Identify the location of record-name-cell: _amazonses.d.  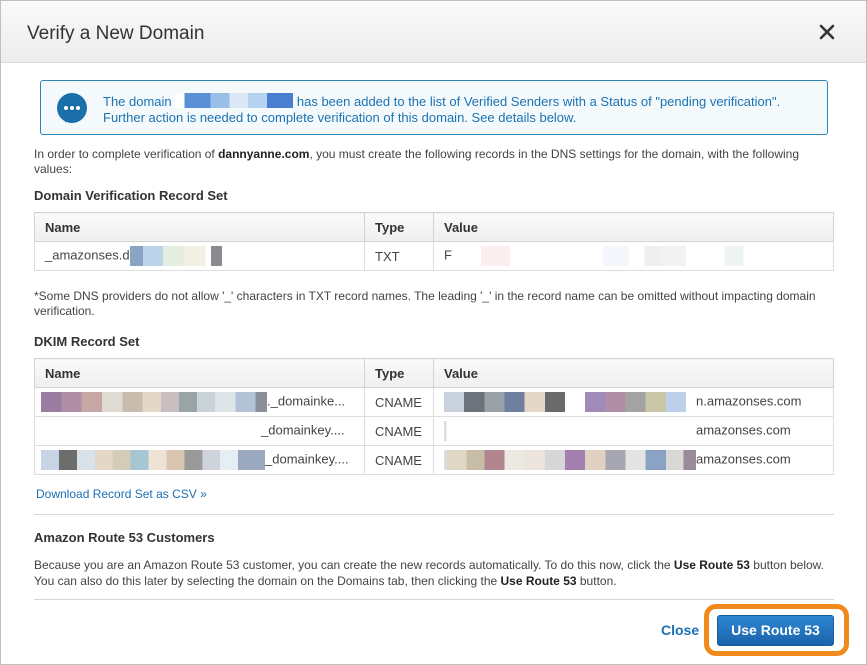
(199, 256).